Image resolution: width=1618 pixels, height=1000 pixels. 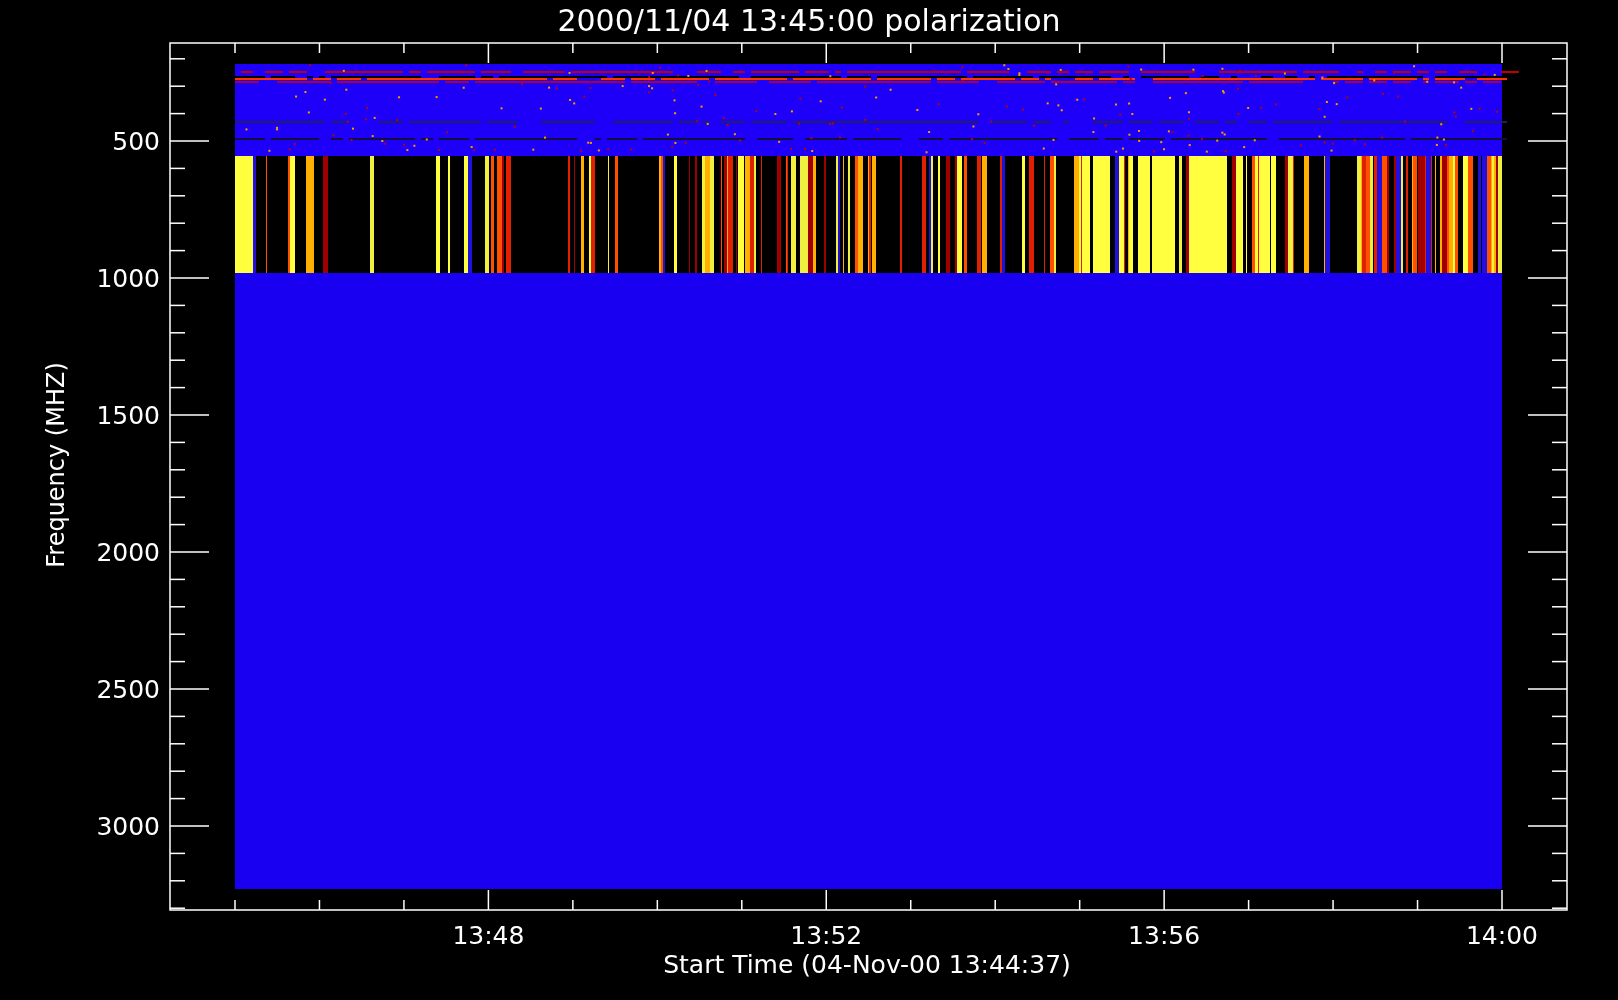 I want to click on y-tick-label: 1500, so click(x=128, y=415).